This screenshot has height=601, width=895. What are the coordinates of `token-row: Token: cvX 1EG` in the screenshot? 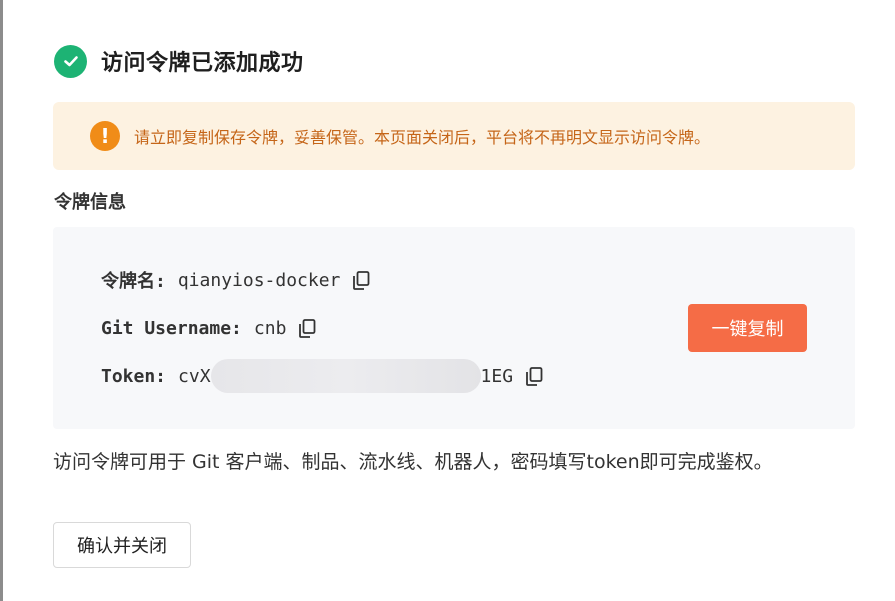 It's located at (322, 376).